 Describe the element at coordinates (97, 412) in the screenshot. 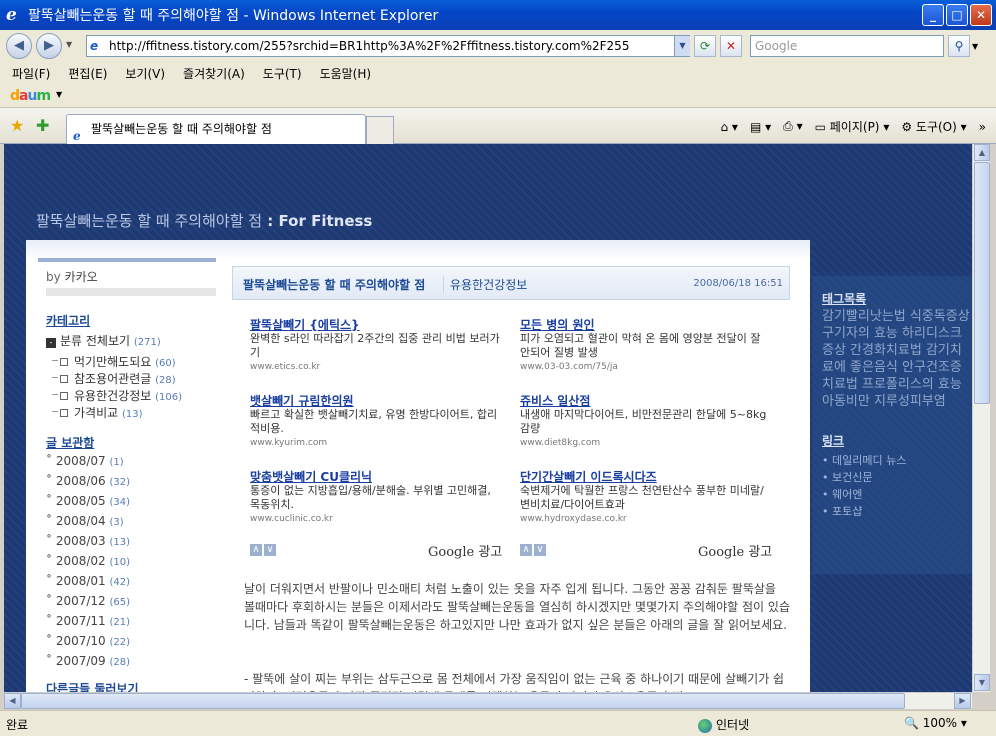

I see `category-item: 가격비교 (13)` at that location.